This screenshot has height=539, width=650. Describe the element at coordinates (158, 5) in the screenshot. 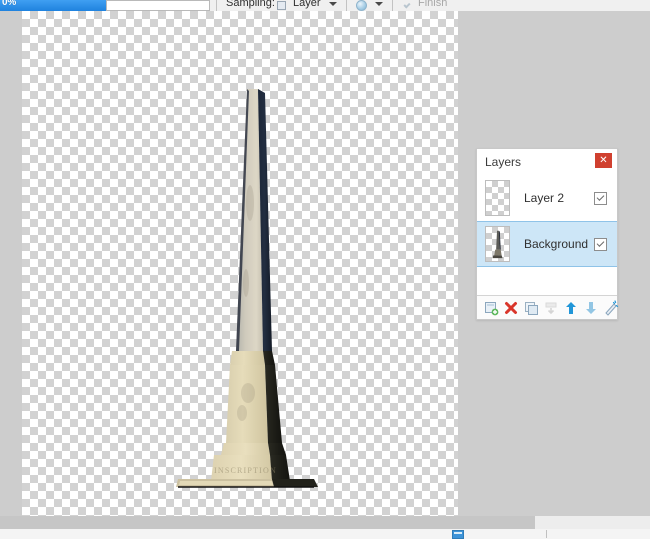

I see `value-input-field` at that location.